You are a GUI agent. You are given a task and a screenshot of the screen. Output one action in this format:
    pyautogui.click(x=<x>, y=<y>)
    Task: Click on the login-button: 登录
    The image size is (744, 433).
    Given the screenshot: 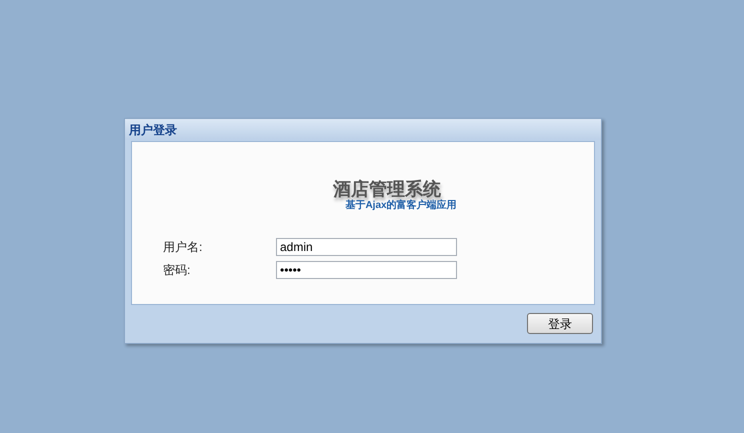 What is the action you would take?
    pyautogui.click(x=560, y=323)
    